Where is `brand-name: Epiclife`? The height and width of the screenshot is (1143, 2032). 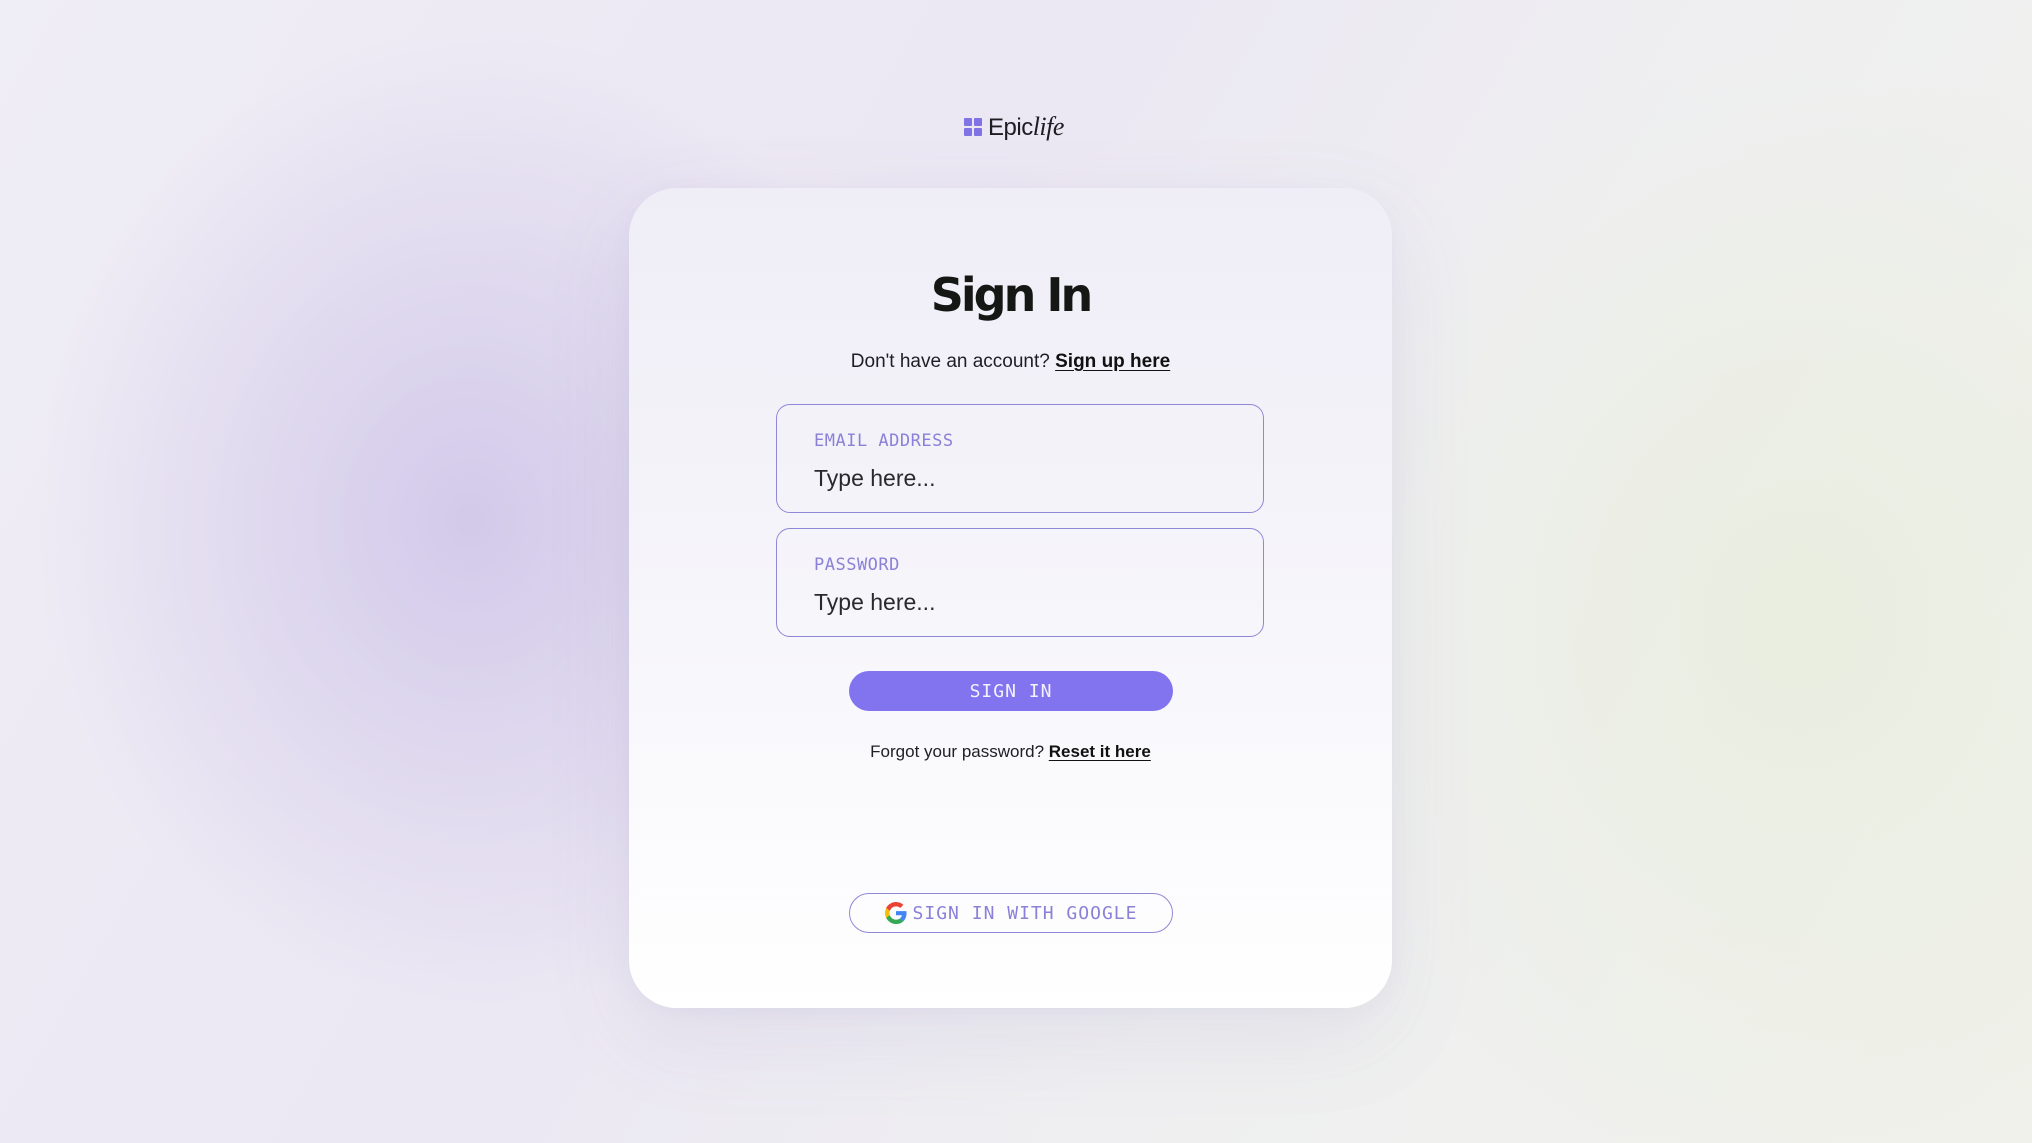
brand-name: Epiclife is located at coordinates (1026, 127).